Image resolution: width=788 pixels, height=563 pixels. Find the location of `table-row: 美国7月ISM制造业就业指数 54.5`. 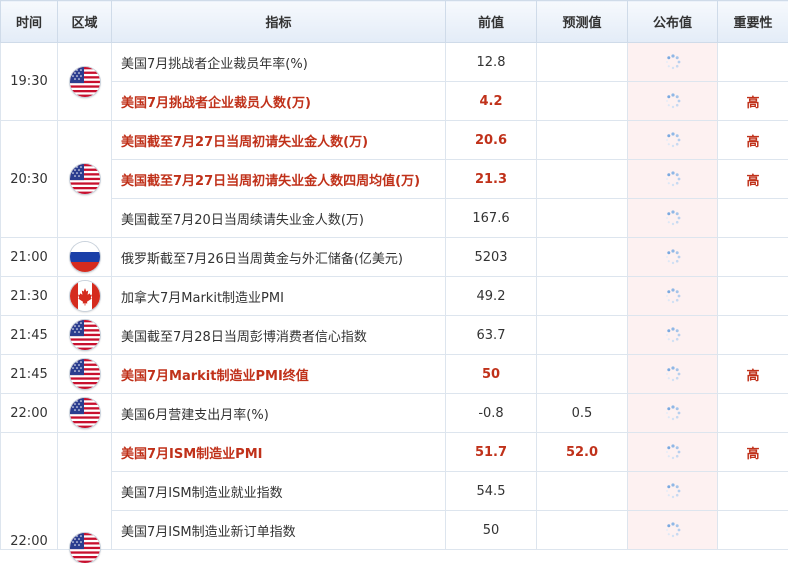

table-row: 美国7月ISM制造业就业指数 54.5 is located at coordinates (394, 491).